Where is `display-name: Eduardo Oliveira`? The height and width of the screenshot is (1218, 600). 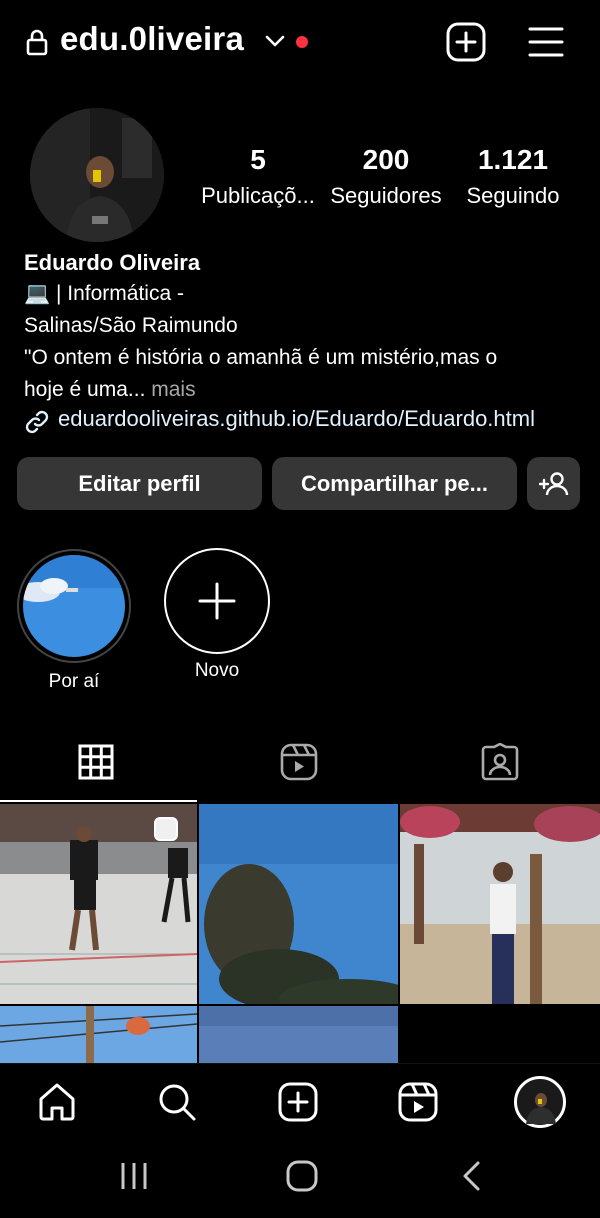
display-name: Eduardo Oliveira is located at coordinates (112, 262).